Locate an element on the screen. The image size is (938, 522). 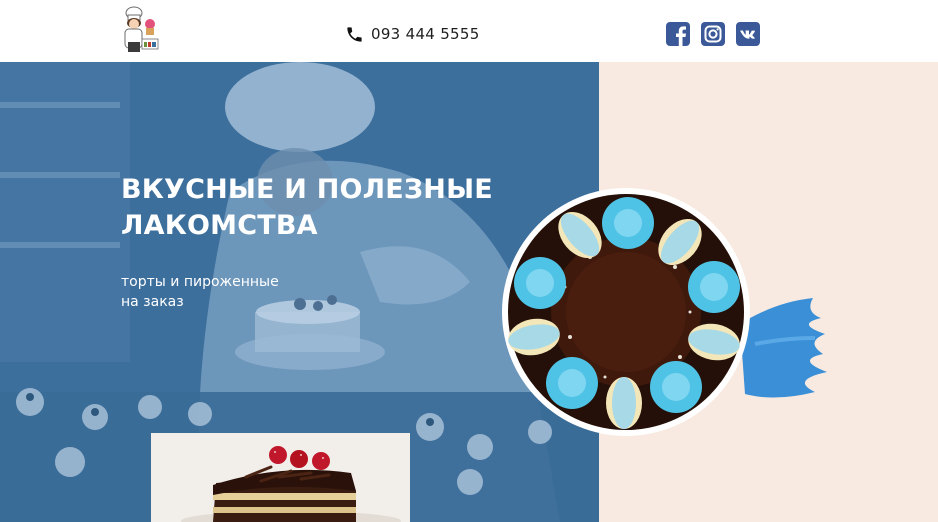
phone-number: 093 444 5555 is located at coordinates (425, 34).